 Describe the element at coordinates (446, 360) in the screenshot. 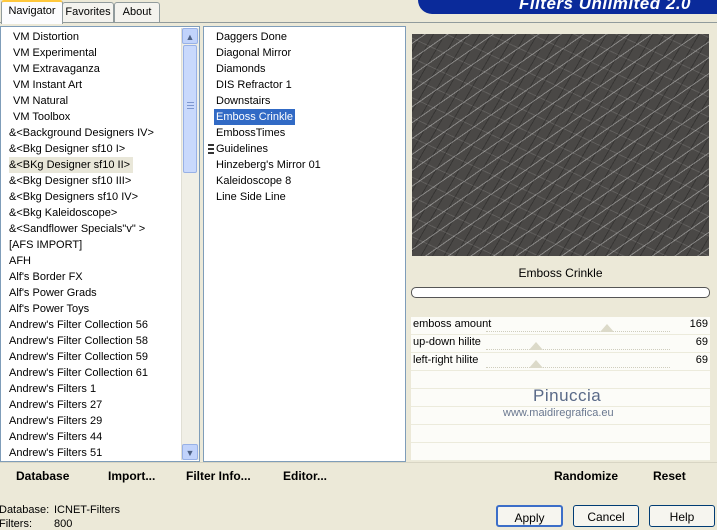

I see `param-label: left-right hilite` at that location.